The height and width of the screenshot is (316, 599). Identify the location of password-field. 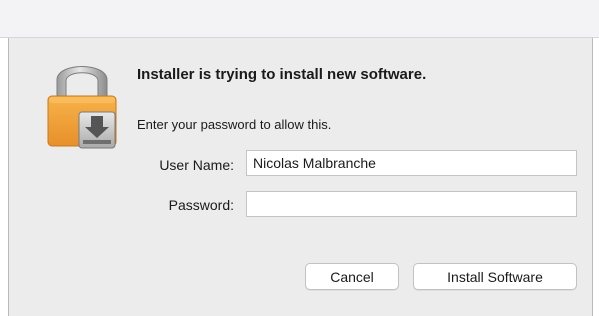
(411, 204).